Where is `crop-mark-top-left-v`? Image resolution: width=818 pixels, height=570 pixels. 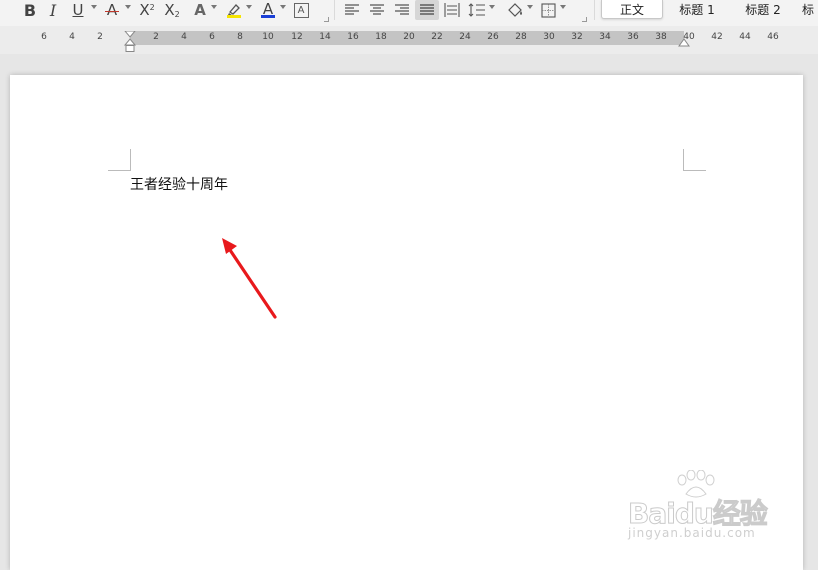
crop-mark-top-left-v is located at coordinates (130, 160).